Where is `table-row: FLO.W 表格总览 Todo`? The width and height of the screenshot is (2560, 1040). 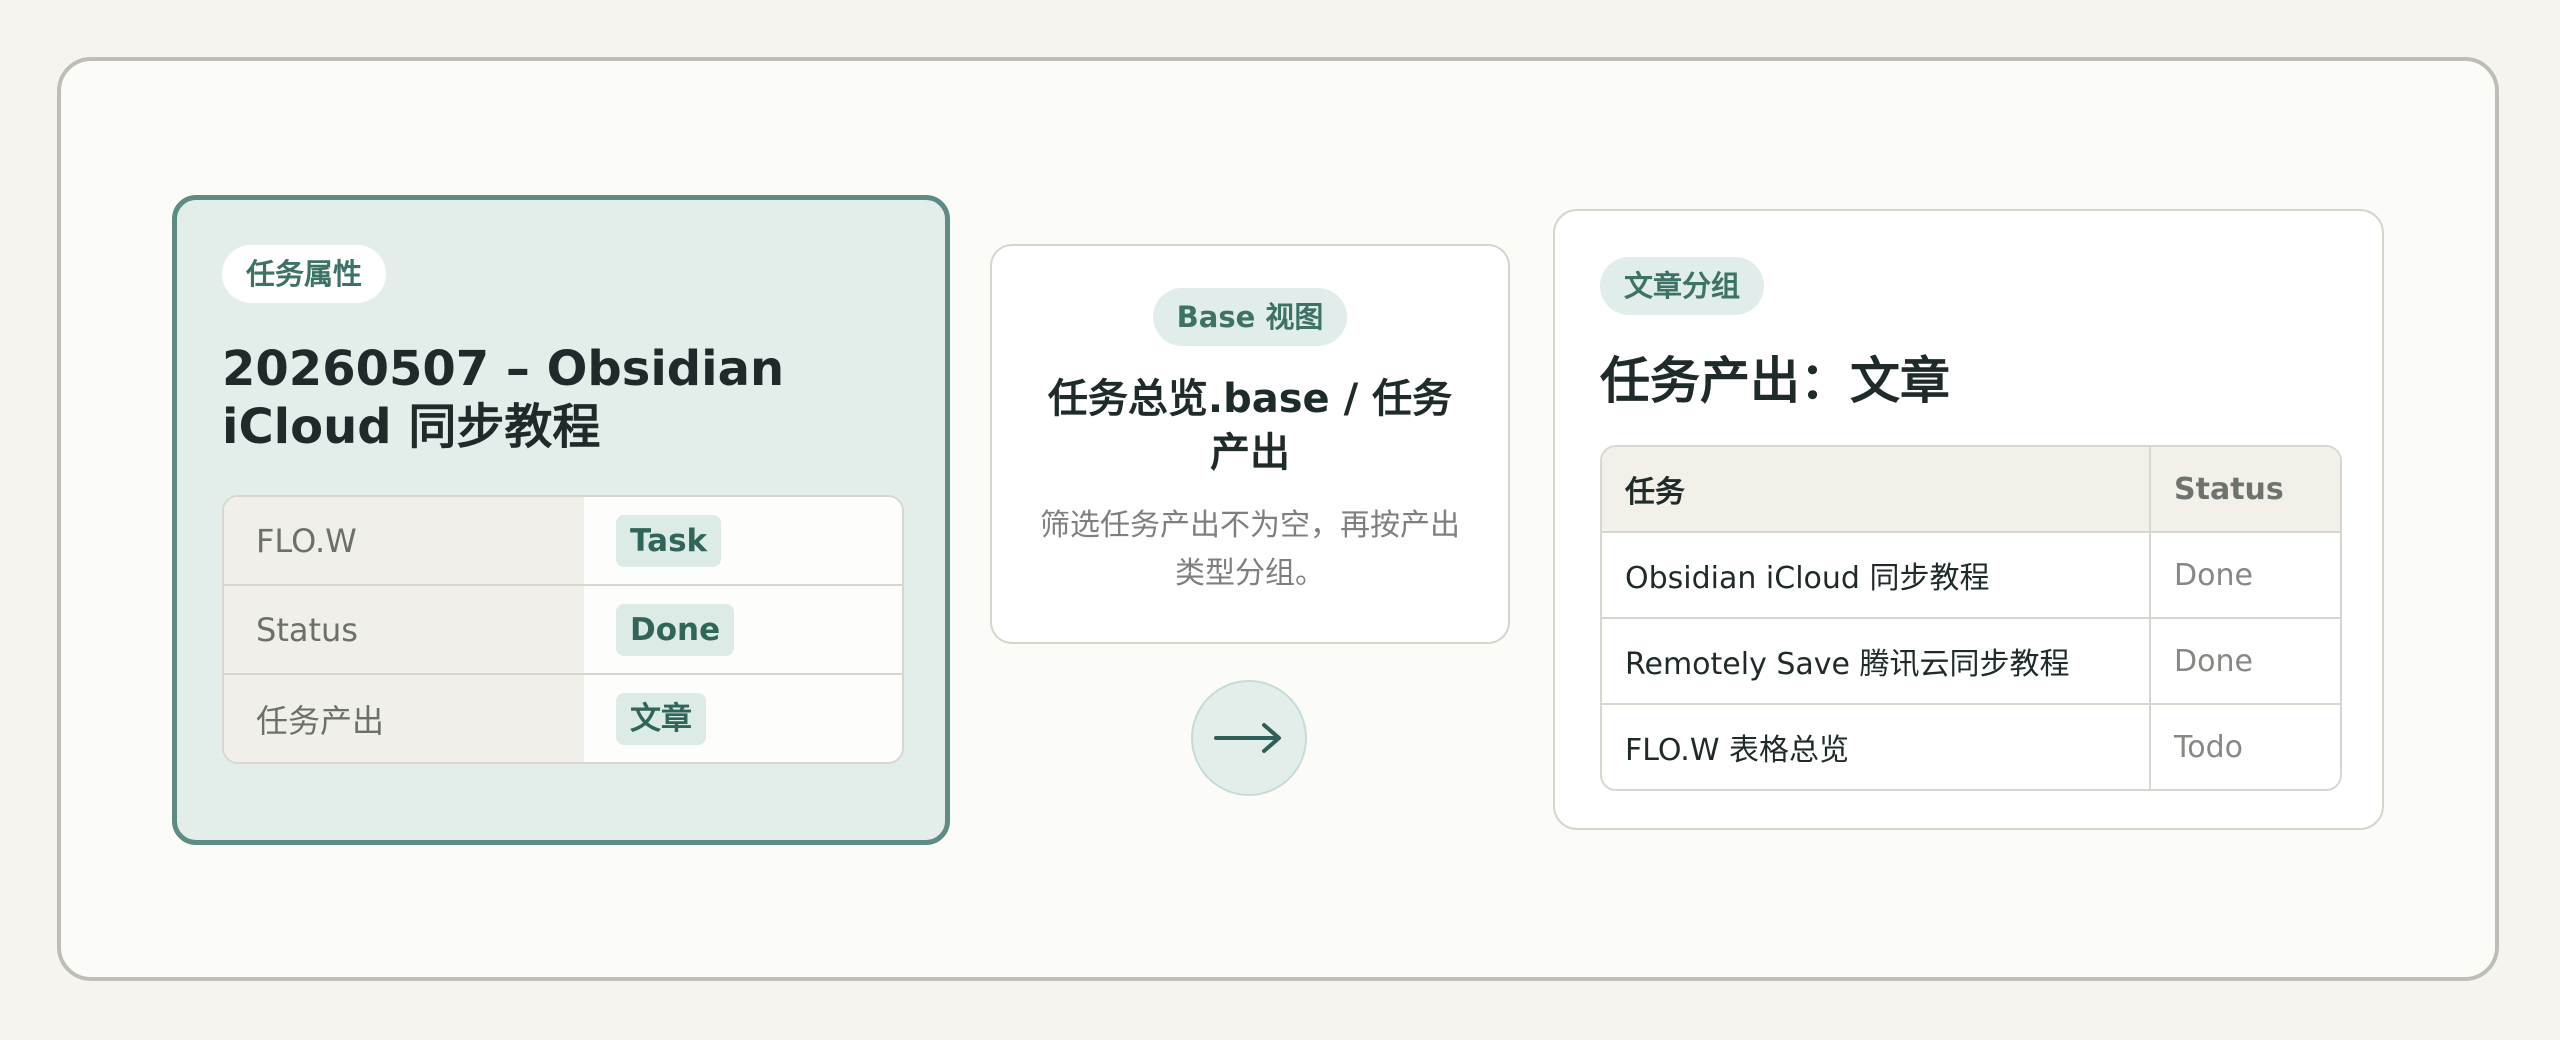
table-row: FLO.W 表格总览 Todo is located at coordinates (1971, 746).